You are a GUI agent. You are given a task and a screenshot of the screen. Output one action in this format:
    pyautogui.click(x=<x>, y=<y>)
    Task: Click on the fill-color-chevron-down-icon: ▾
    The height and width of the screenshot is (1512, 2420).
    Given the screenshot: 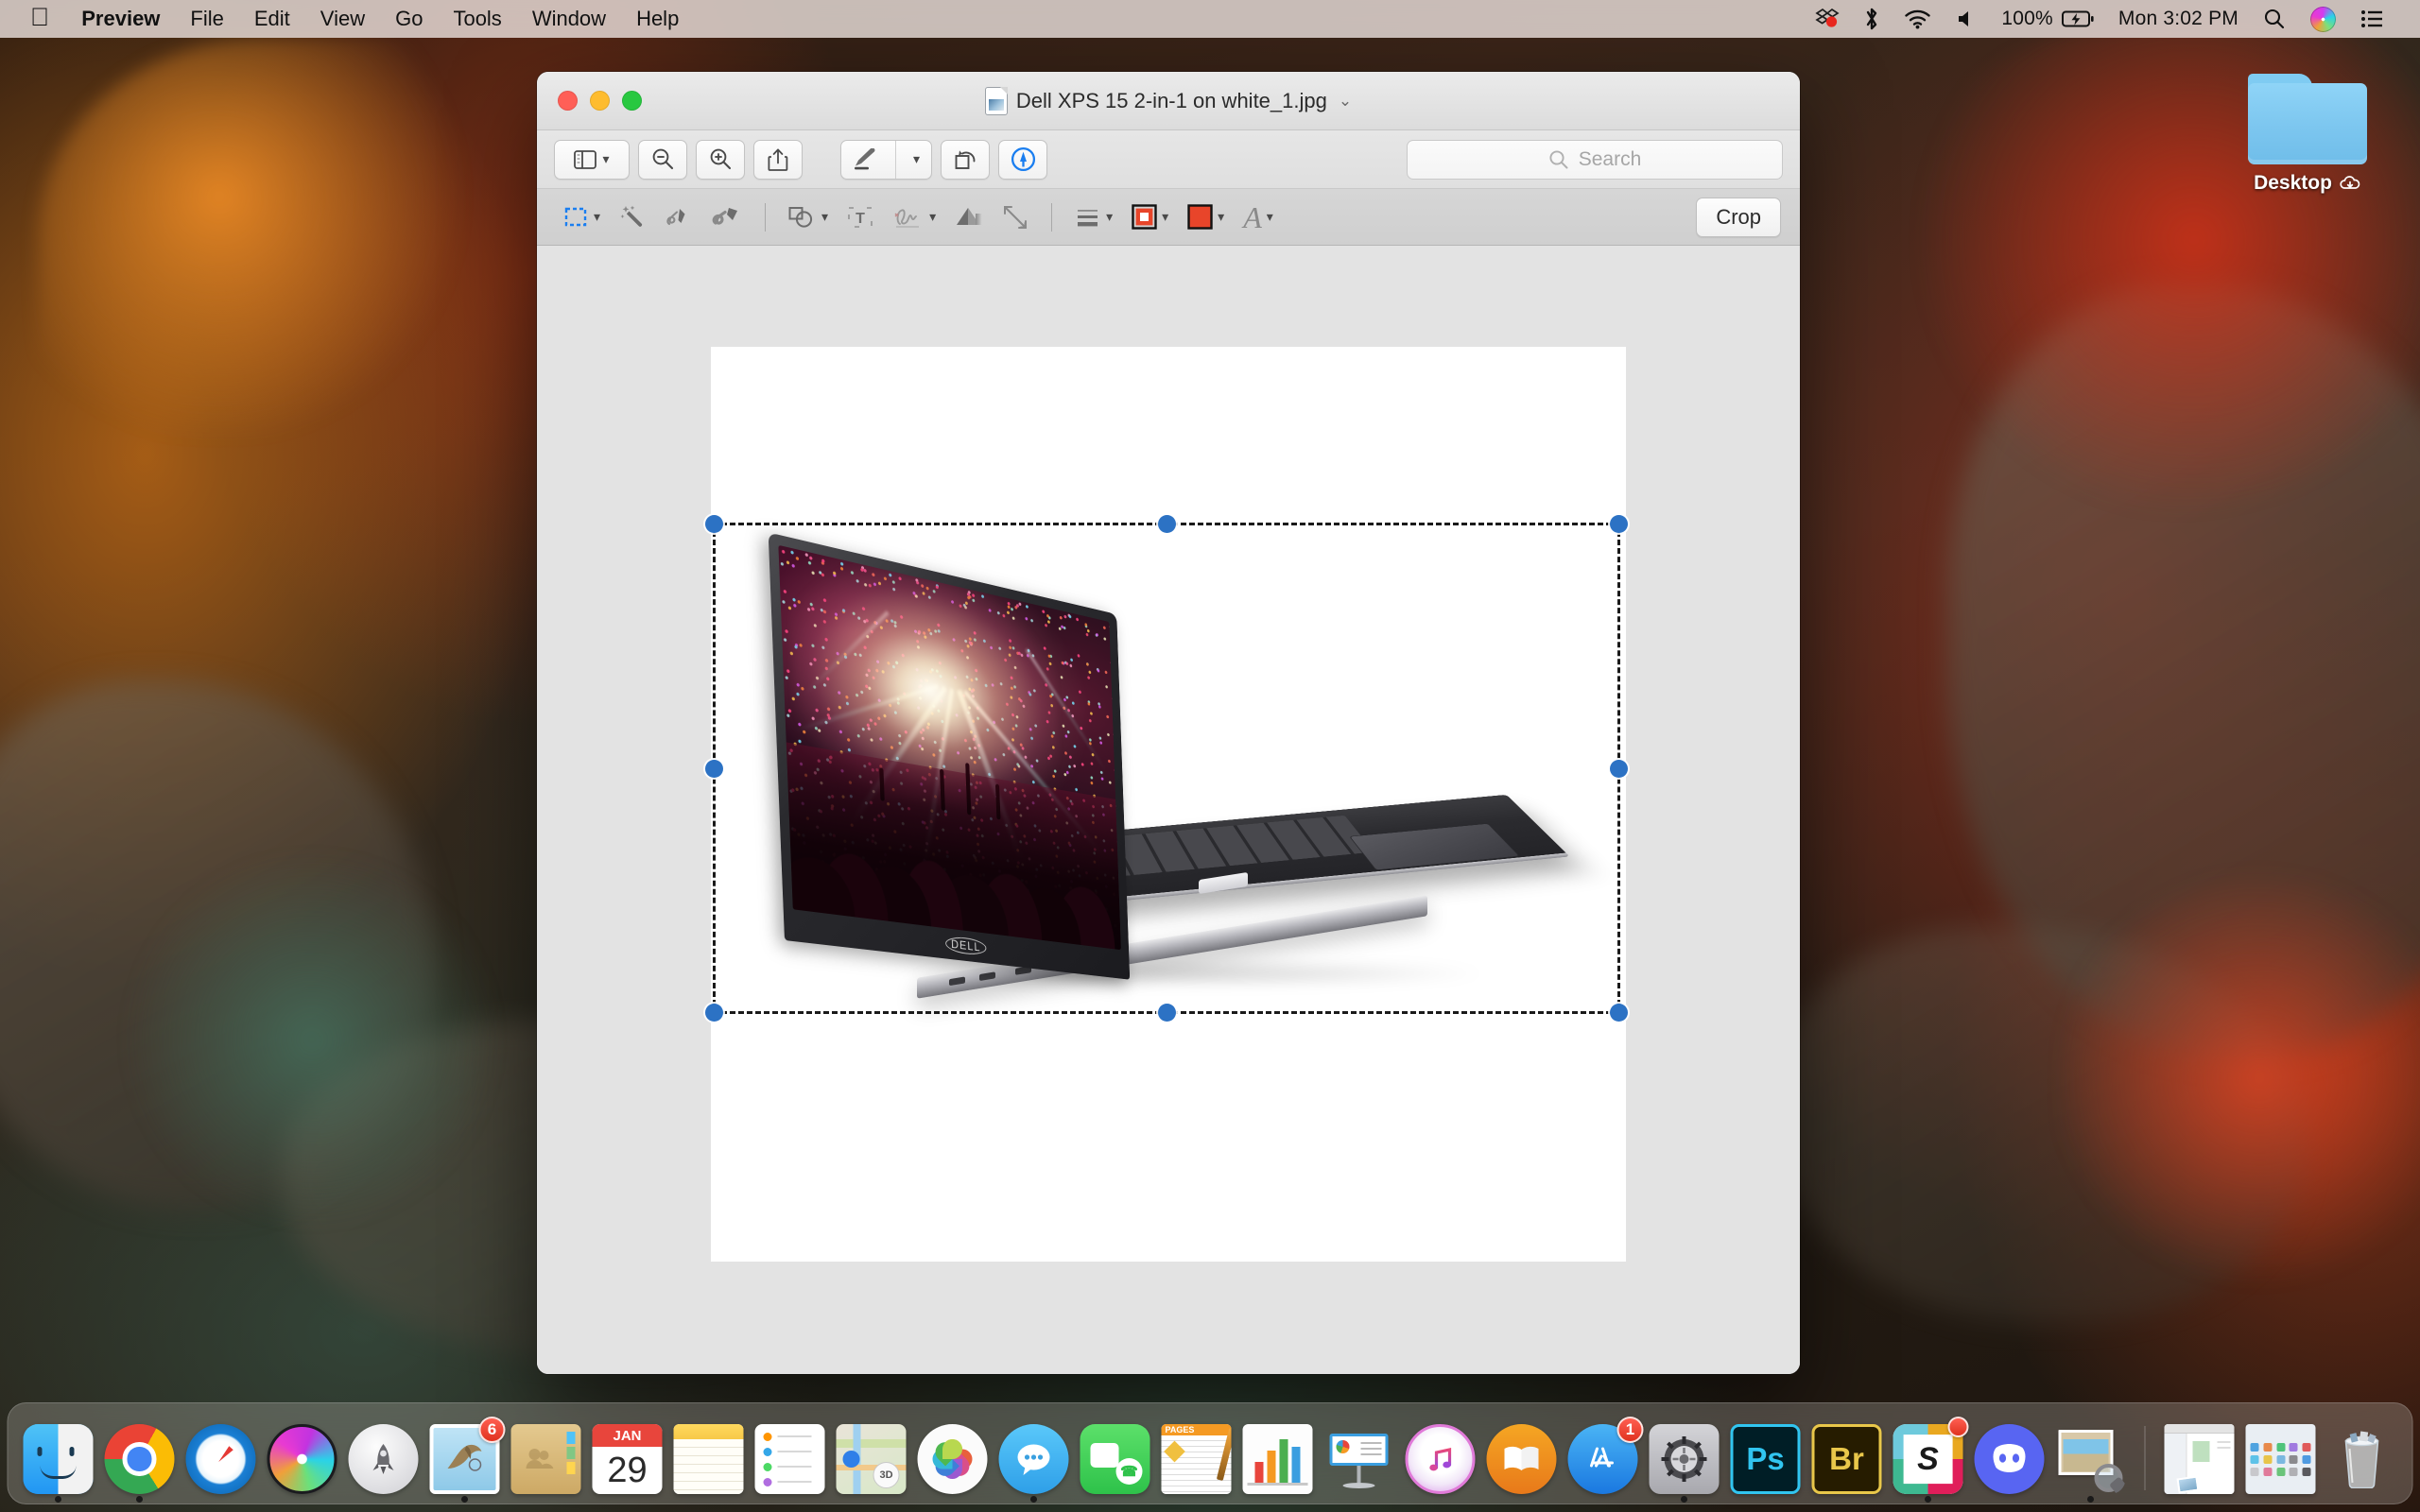 What is the action you would take?
    pyautogui.click(x=1221, y=217)
    